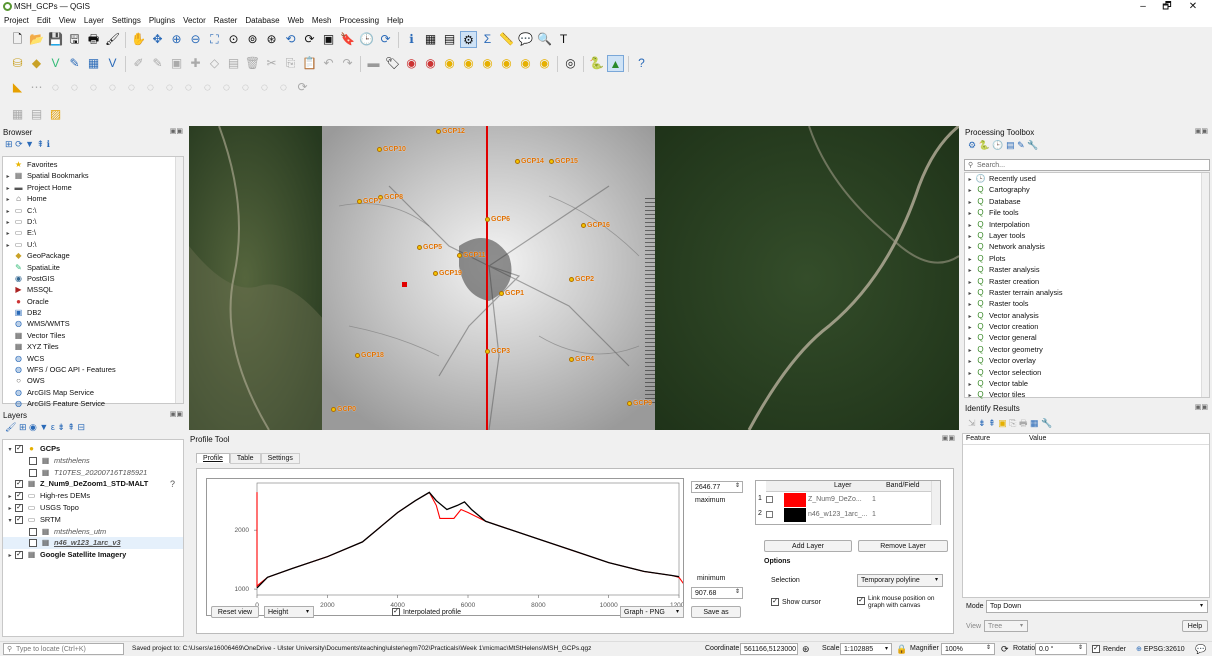  Describe the element at coordinates (126, 21) in the screenshot. I see `menu-settings: Settings` at that location.